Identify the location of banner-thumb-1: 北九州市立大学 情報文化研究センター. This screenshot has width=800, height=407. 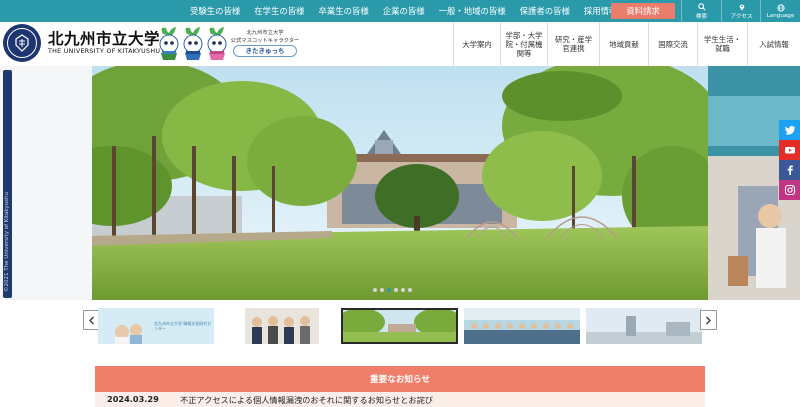
(156, 326).